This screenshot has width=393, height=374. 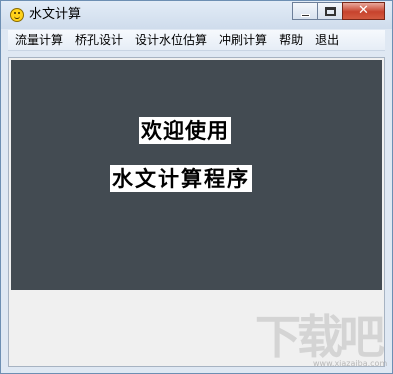 I want to click on menu-scour-calculation: 冲刷计算, so click(x=242, y=40).